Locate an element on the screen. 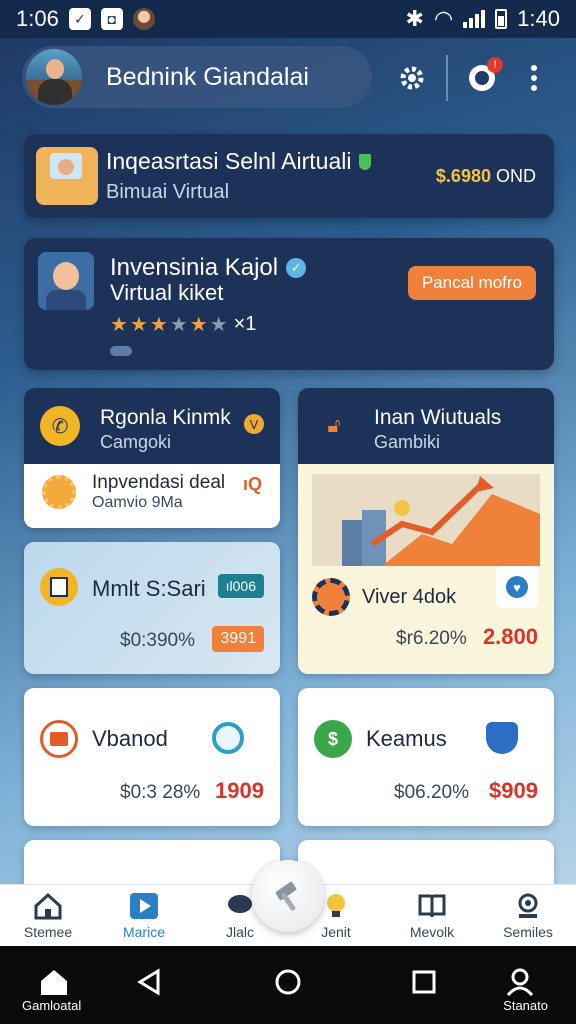 Image resolution: width=576 pixels, height=1024 pixels. status-time-left: 1:06 is located at coordinates (37, 18).